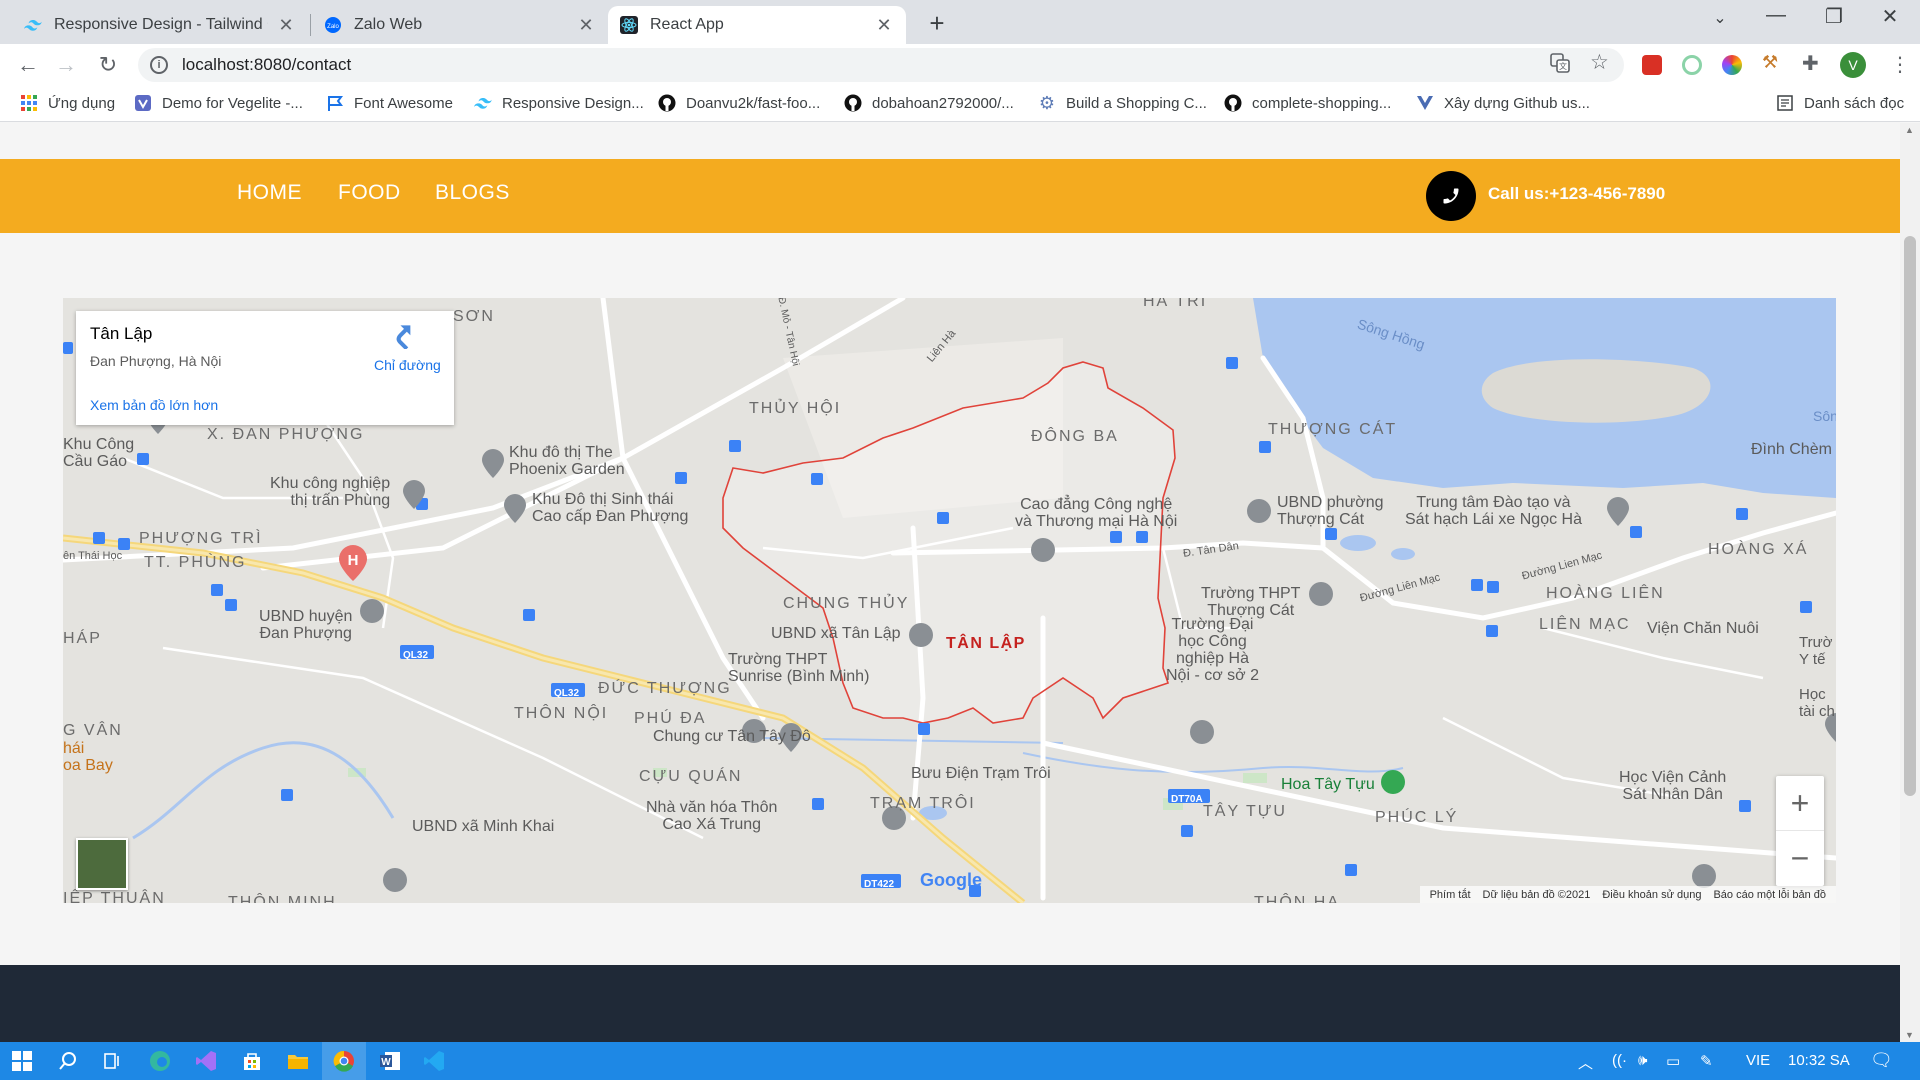 This screenshot has width=1920, height=1080. What do you see at coordinates (474, 316) in the screenshot?
I see `map-label-son: SƠN` at bounding box center [474, 316].